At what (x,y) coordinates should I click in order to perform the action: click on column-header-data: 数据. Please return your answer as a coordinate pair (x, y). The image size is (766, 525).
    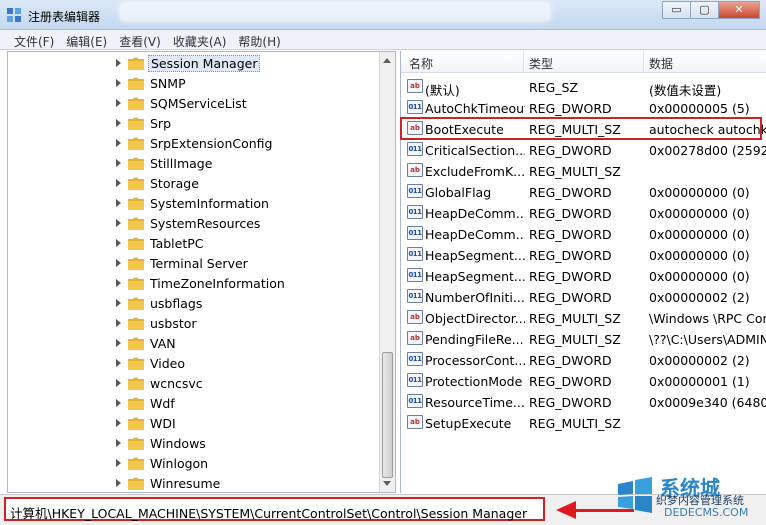
    Looking at the image, I should click on (661, 63).